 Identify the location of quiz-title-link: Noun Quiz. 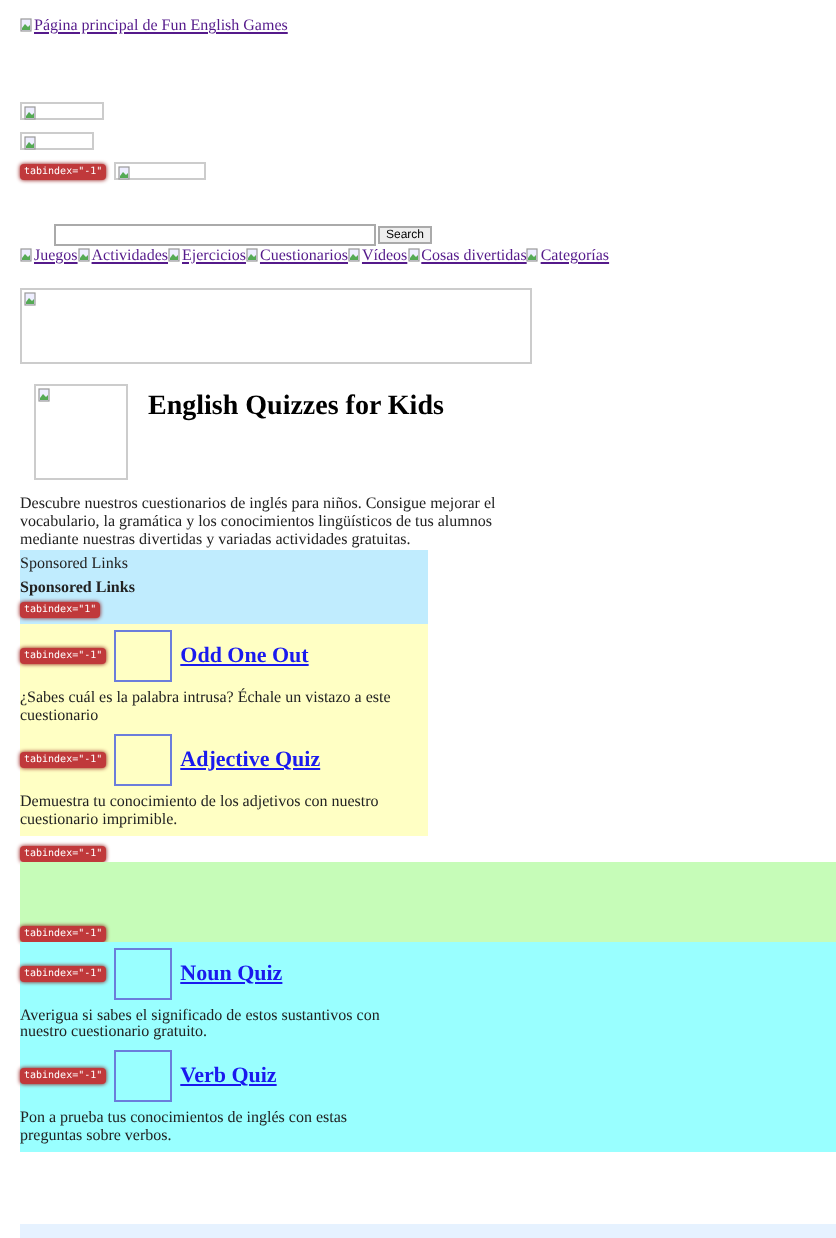
(231, 973).